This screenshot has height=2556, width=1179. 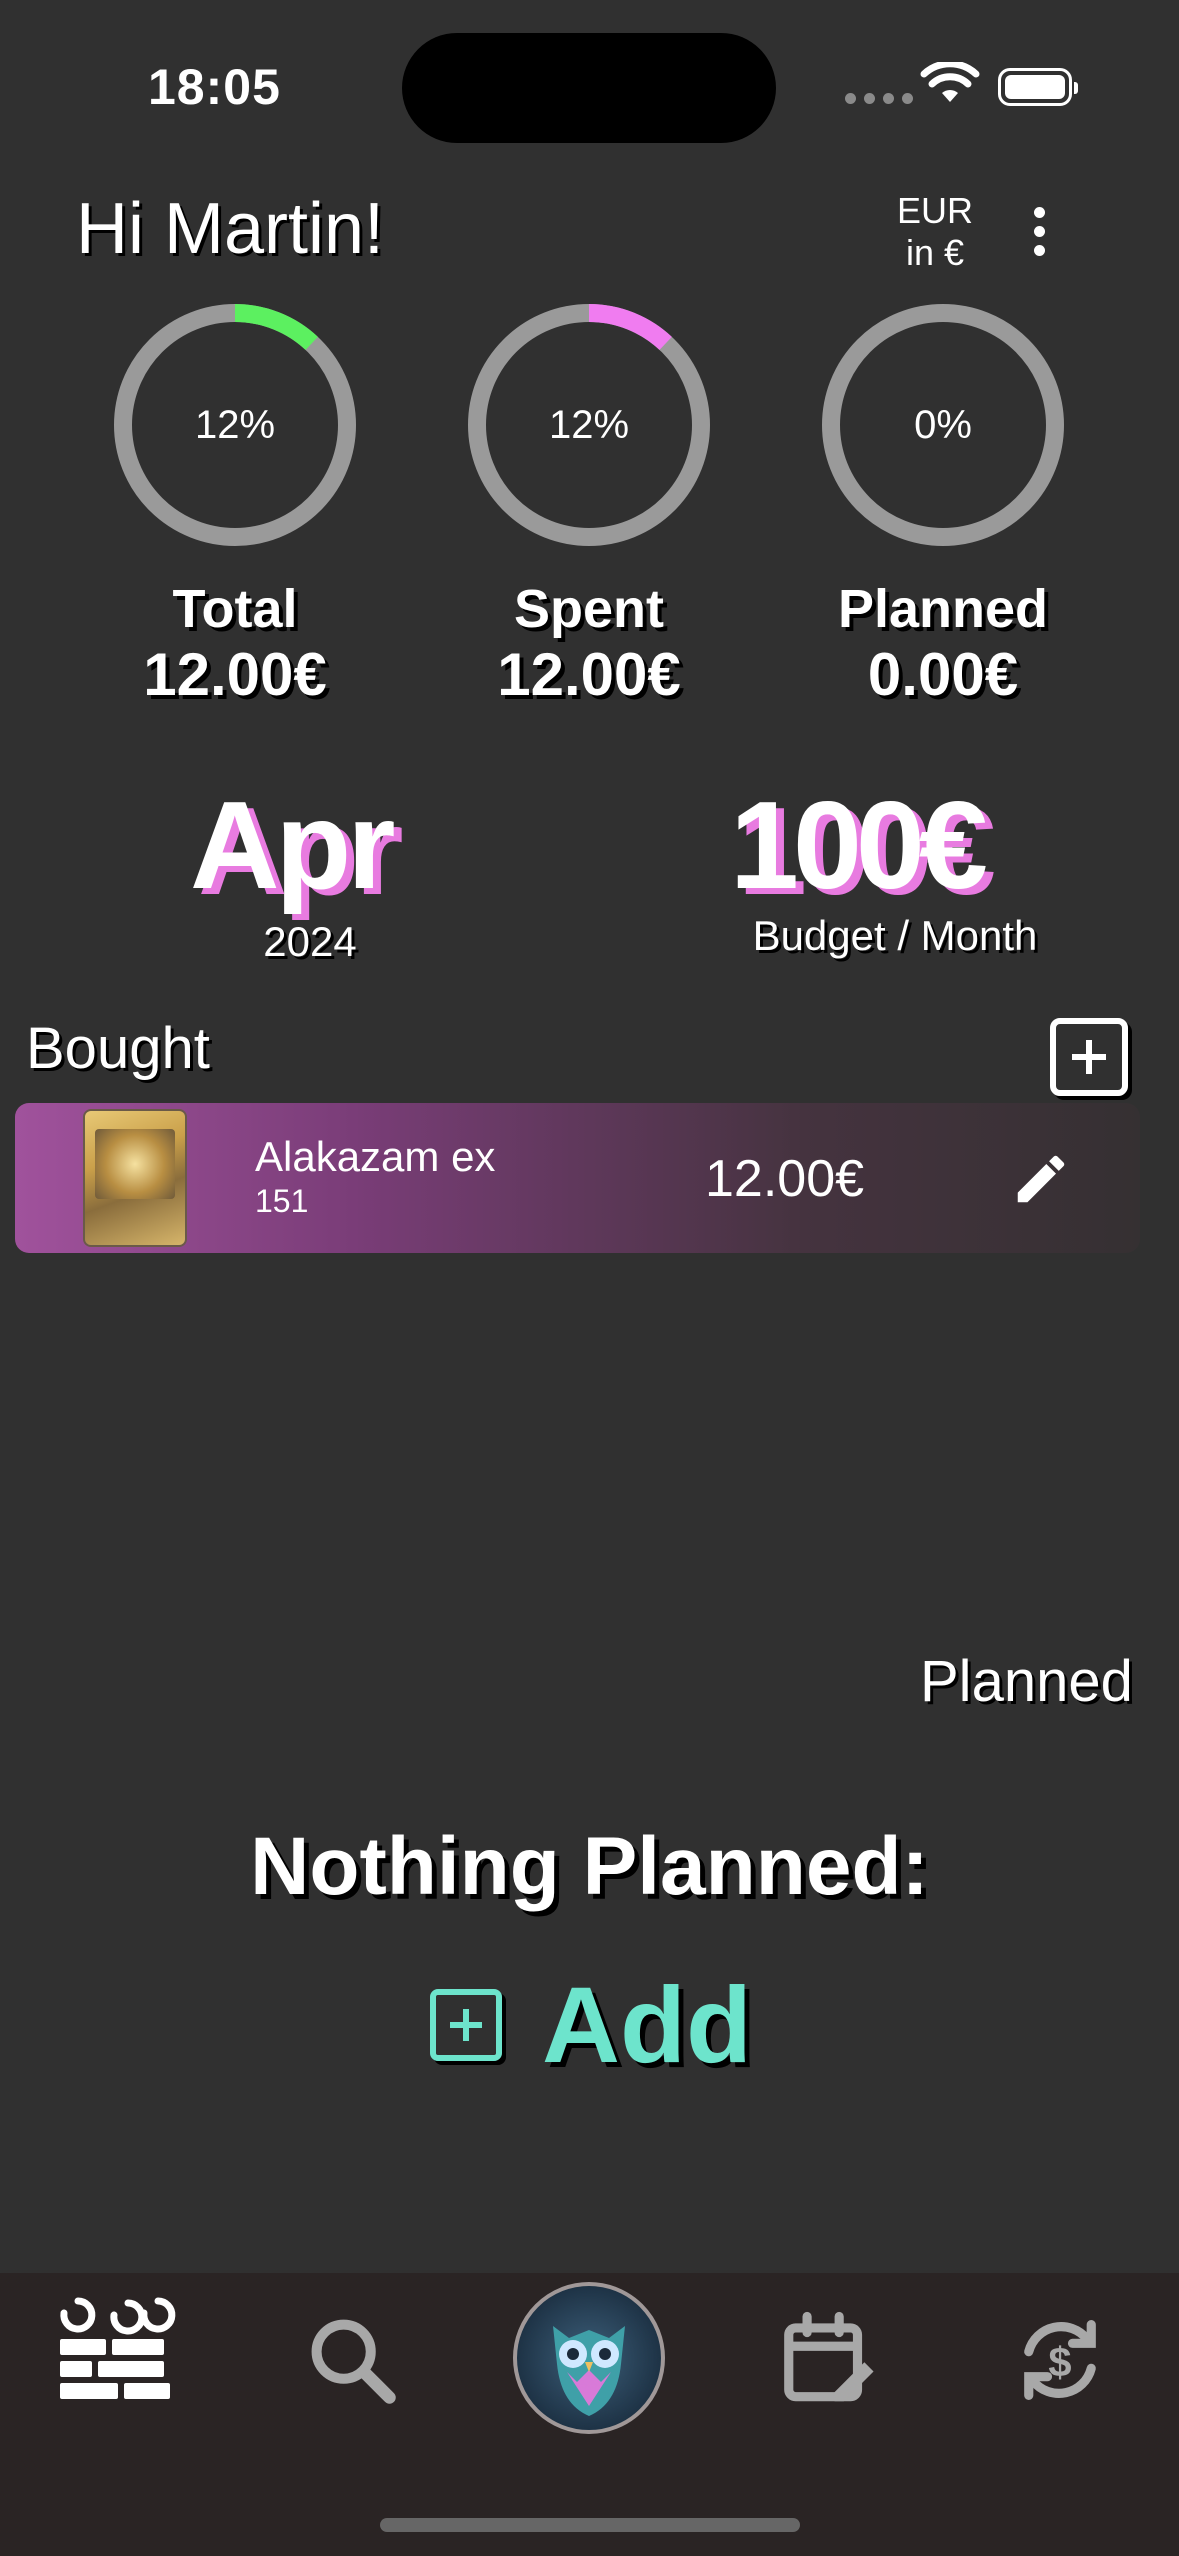 I want to click on card-thumbnail, so click(x=135, y=1178).